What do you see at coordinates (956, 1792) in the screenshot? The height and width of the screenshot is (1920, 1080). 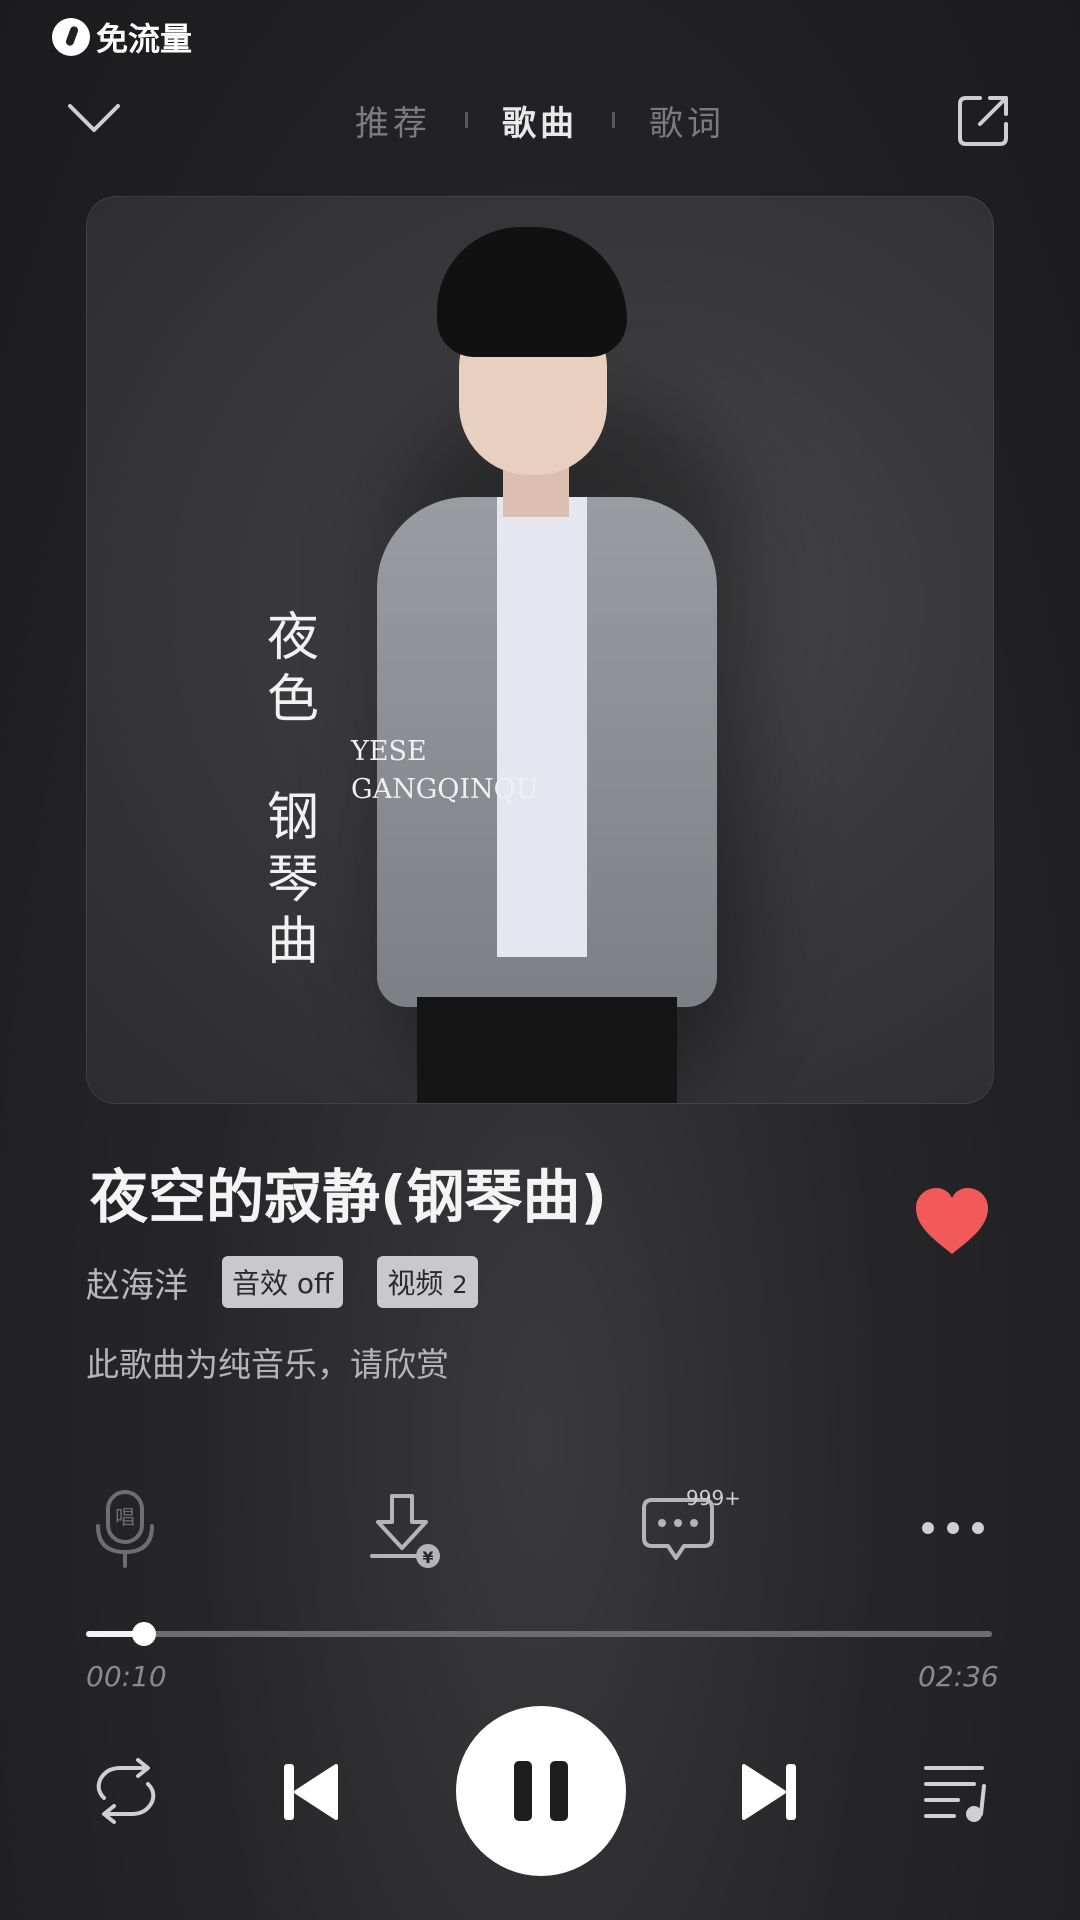 I see `playlist-icon` at bounding box center [956, 1792].